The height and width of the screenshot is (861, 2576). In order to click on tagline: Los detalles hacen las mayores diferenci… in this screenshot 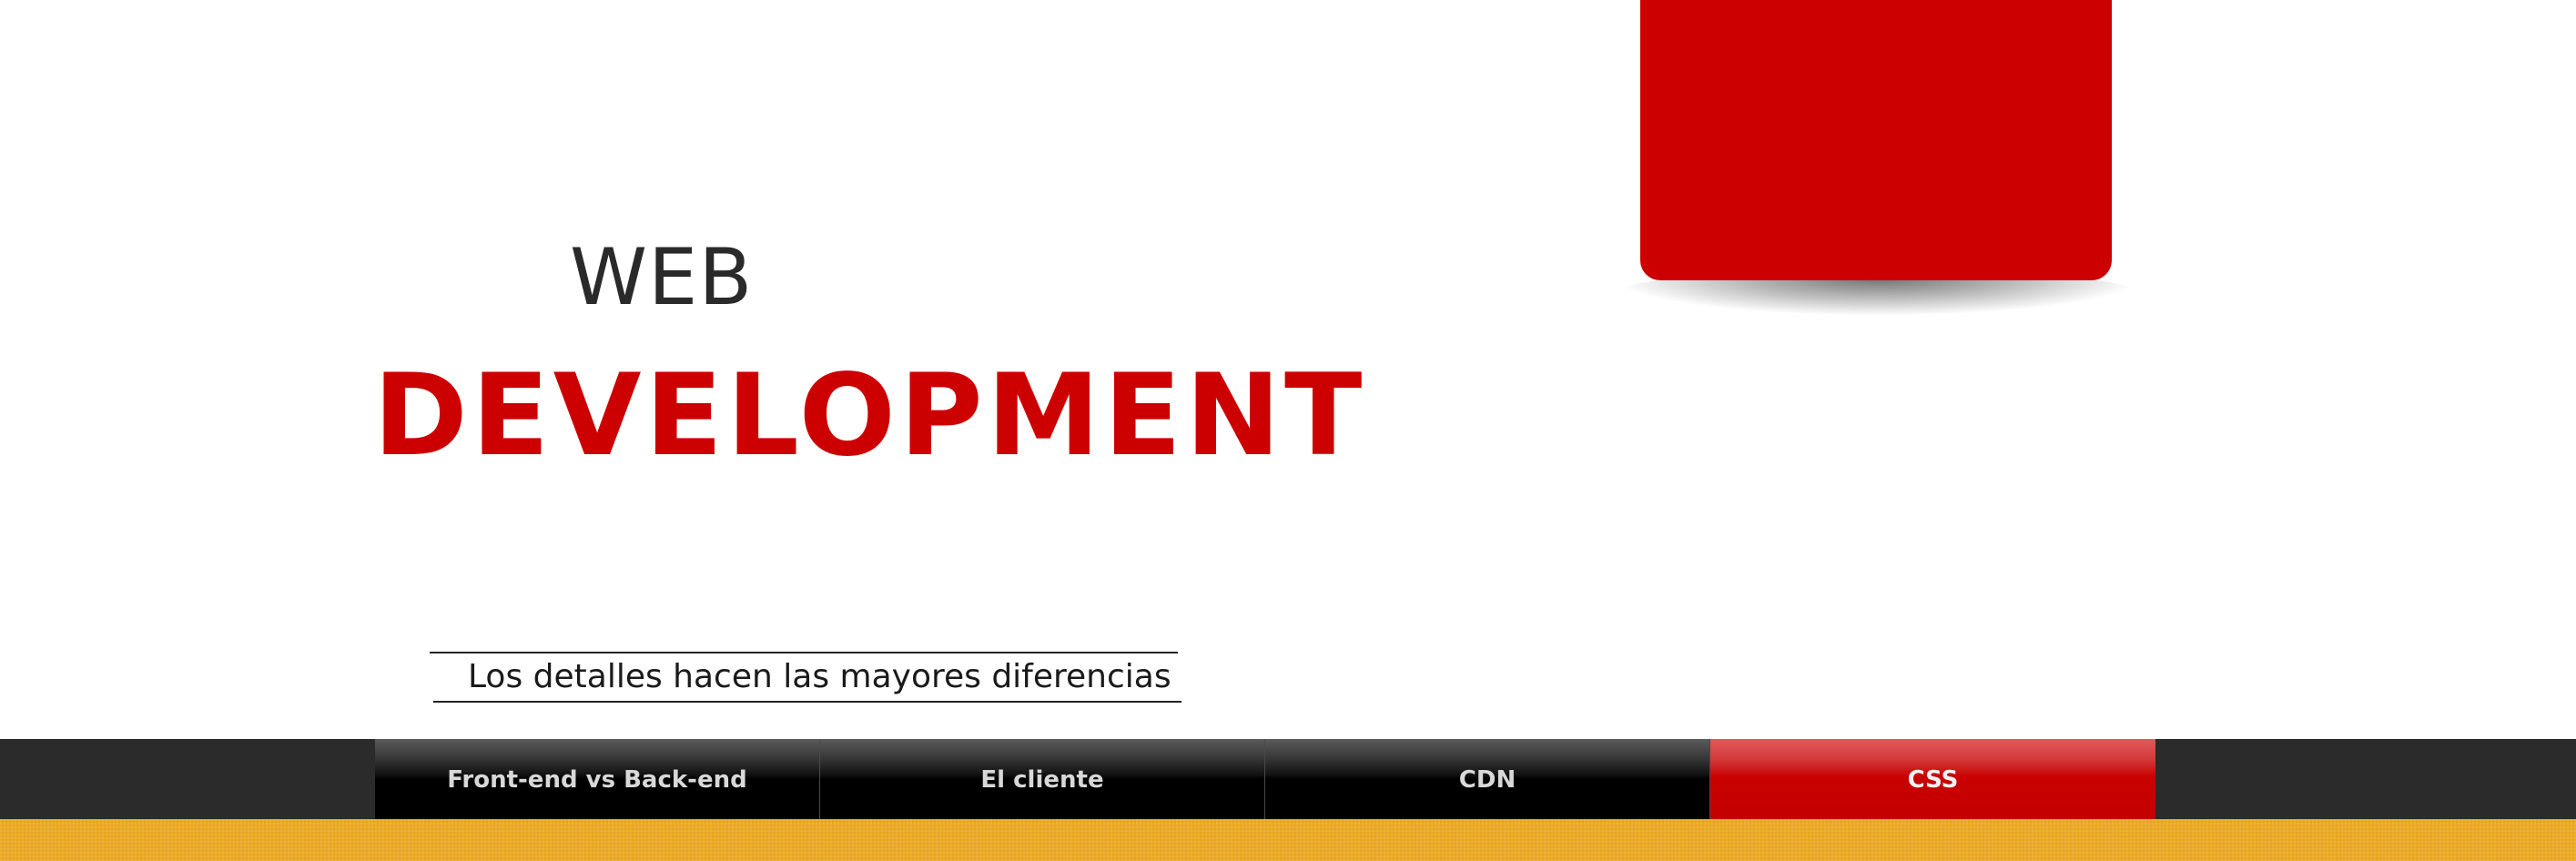, I will do `click(805, 677)`.